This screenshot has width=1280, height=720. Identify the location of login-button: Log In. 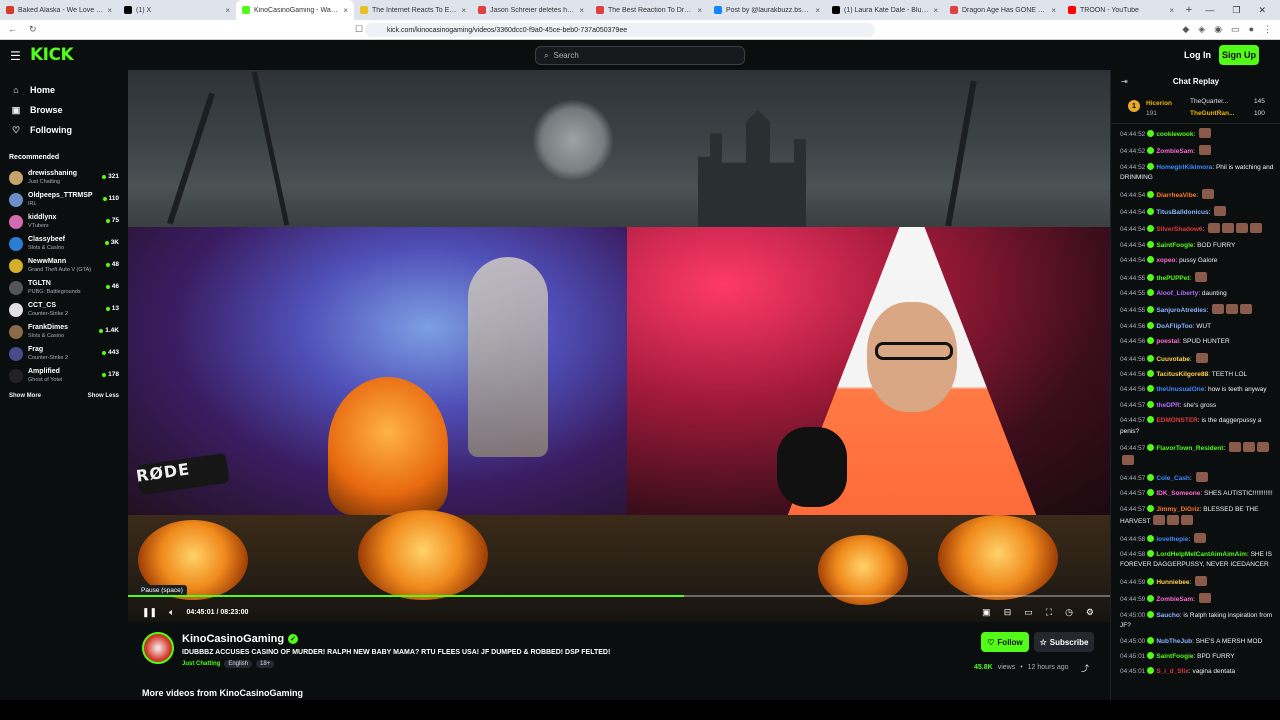
(1197, 55).